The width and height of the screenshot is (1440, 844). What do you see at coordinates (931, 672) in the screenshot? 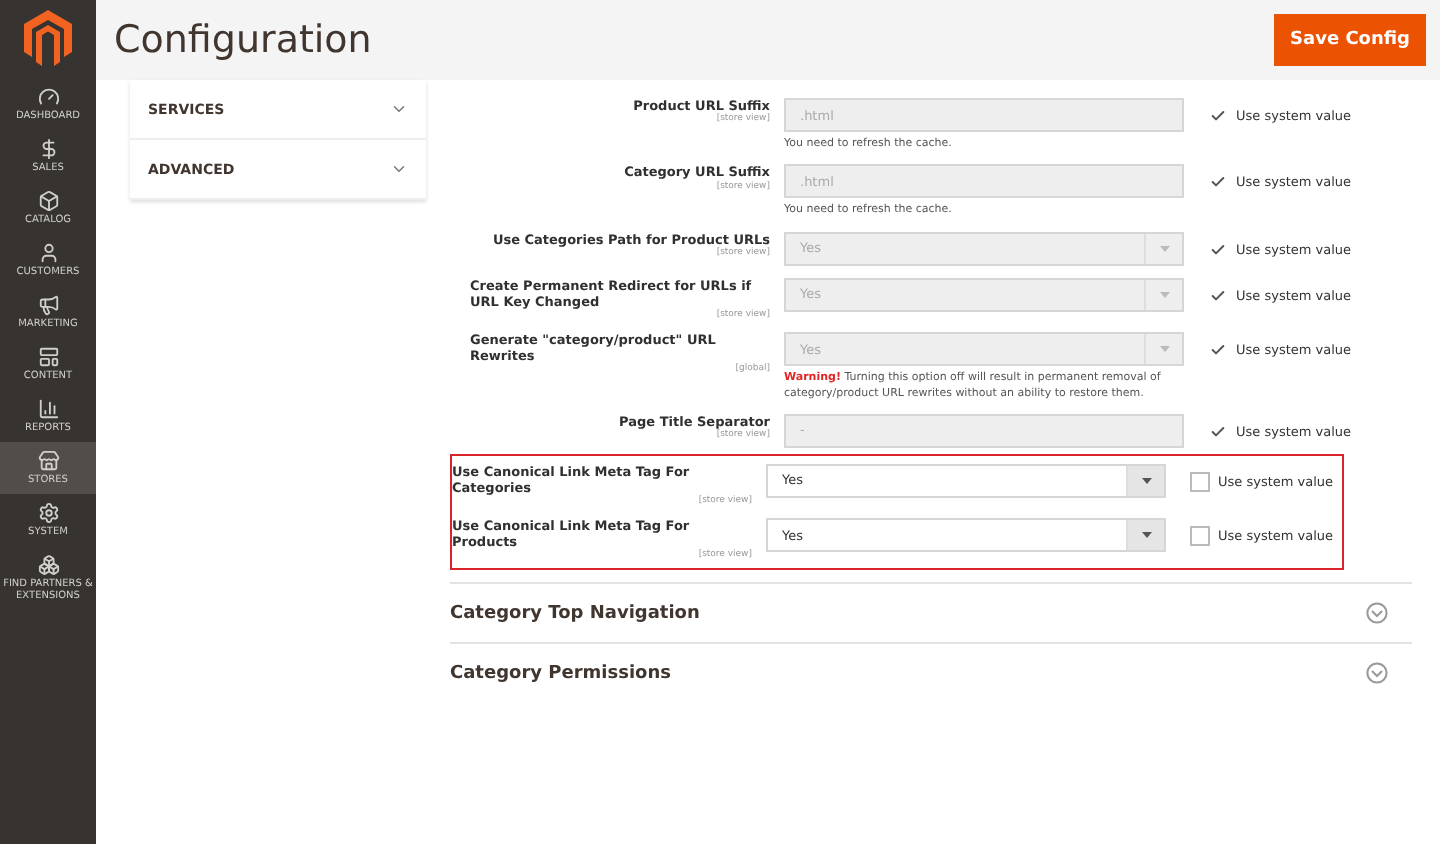
I see `section-header: Category Permissions` at bounding box center [931, 672].